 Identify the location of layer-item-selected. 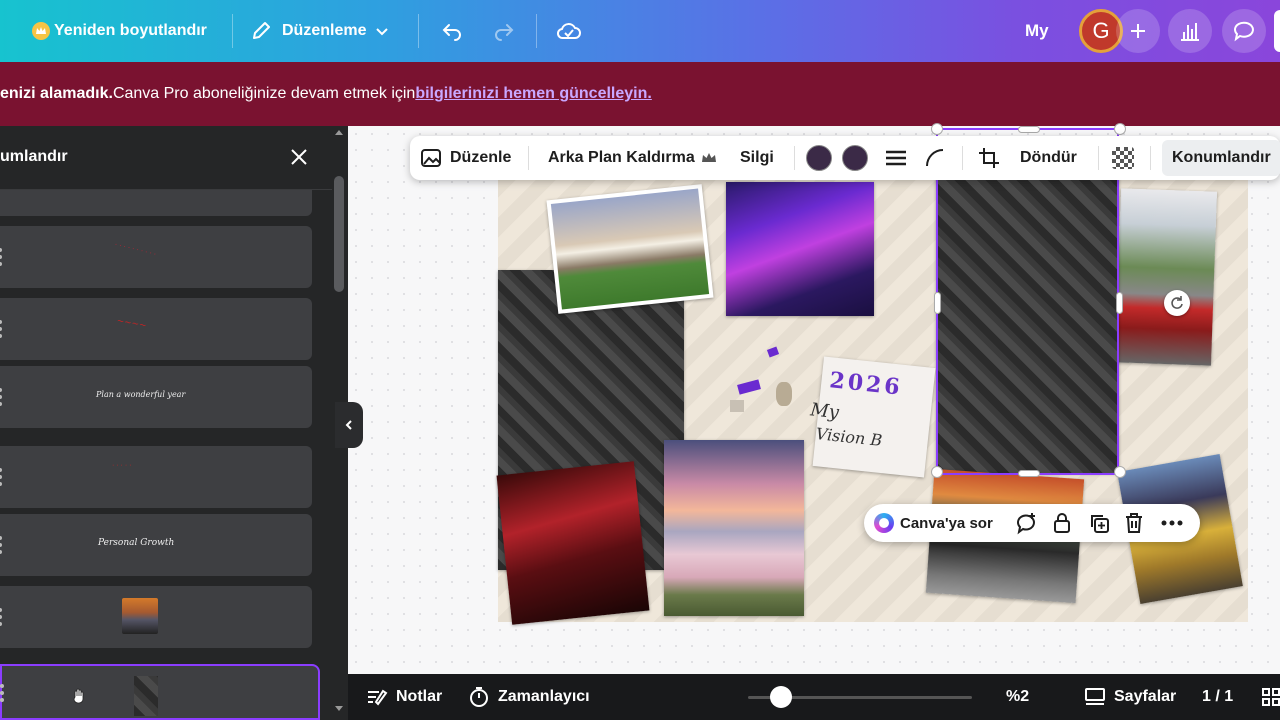
(160, 692).